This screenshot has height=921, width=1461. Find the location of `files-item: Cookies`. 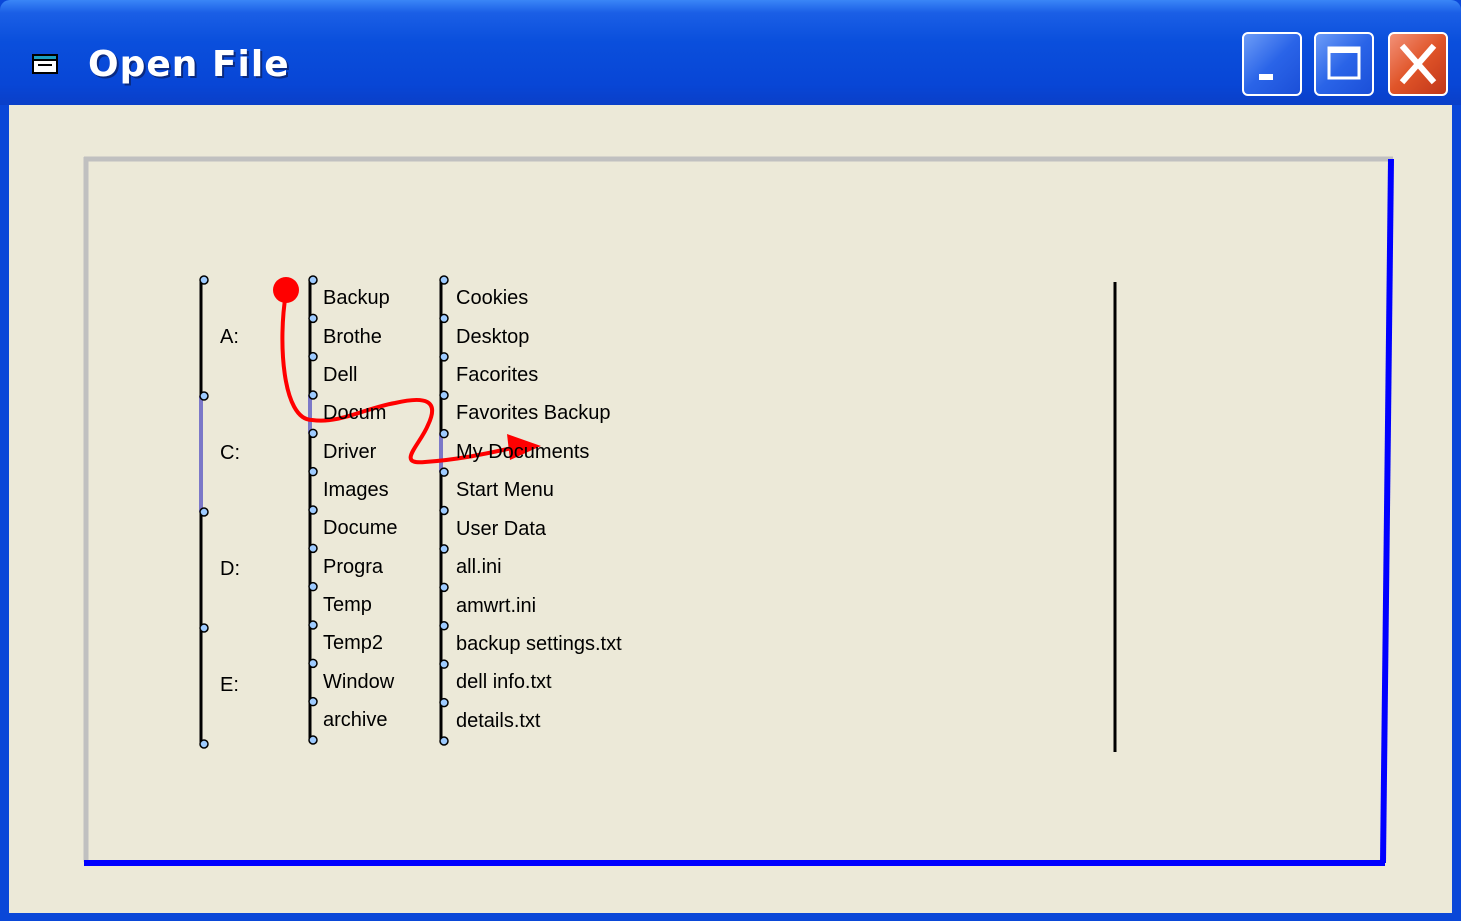

files-item: Cookies is located at coordinates (492, 298).